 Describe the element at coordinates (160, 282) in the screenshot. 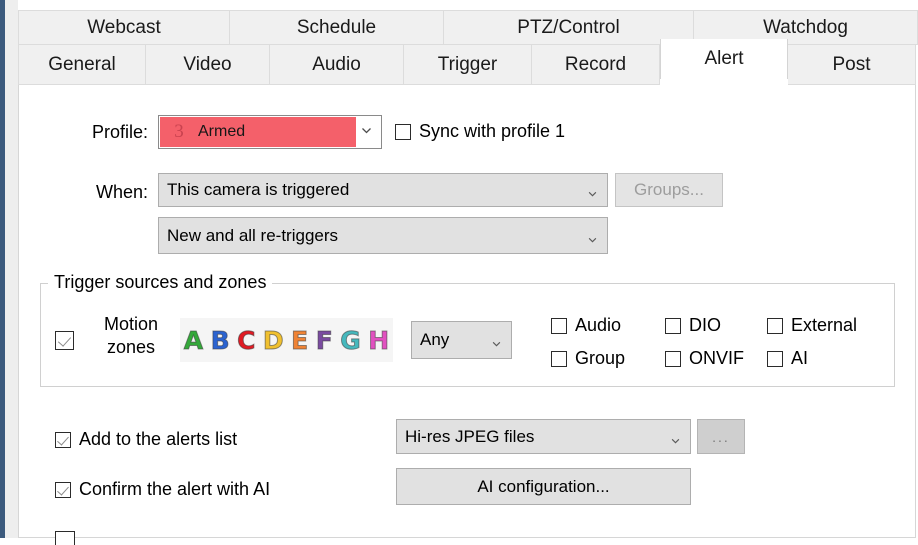

I see `trigger-sources-title: Trigger sources and zones` at that location.